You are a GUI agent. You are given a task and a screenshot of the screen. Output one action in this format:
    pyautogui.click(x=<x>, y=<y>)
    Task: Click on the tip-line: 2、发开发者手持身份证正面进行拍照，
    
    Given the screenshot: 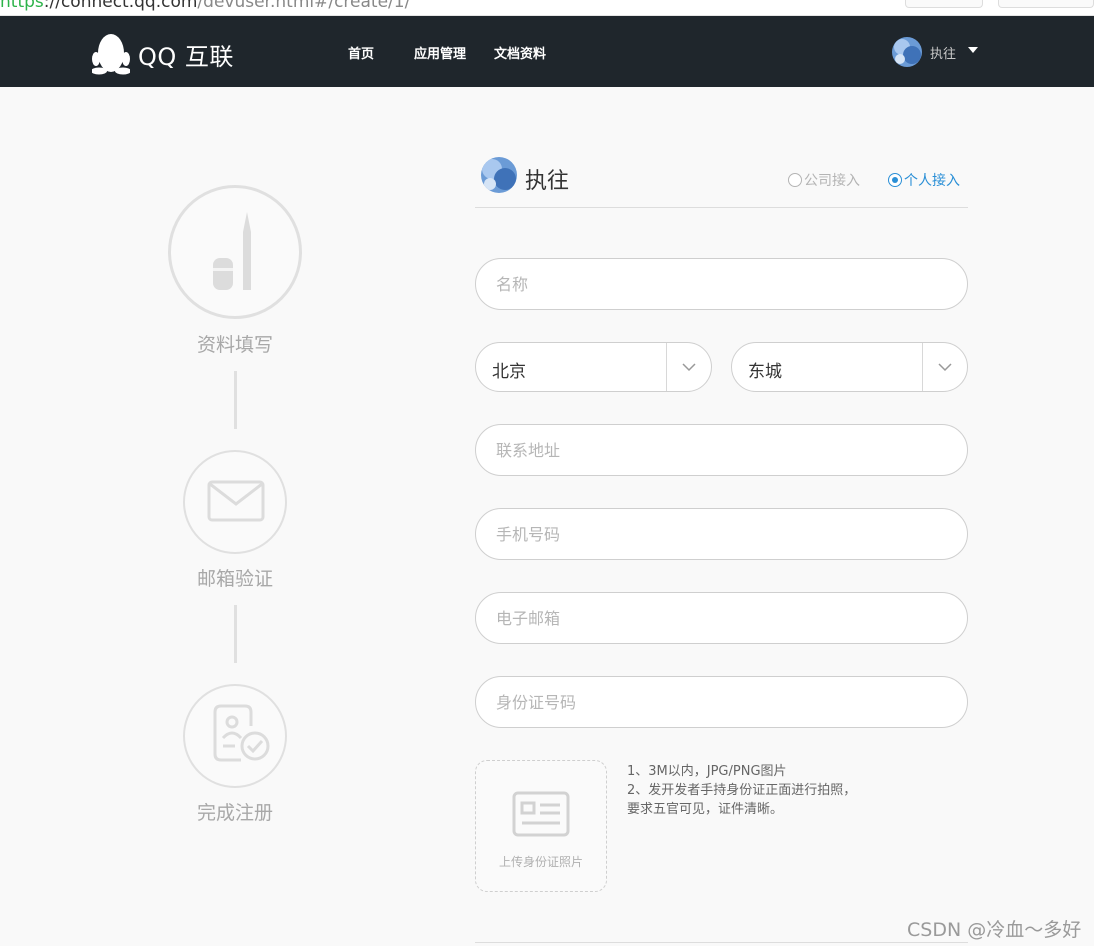 What is the action you would take?
    pyautogui.click(x=742, y=790)
    